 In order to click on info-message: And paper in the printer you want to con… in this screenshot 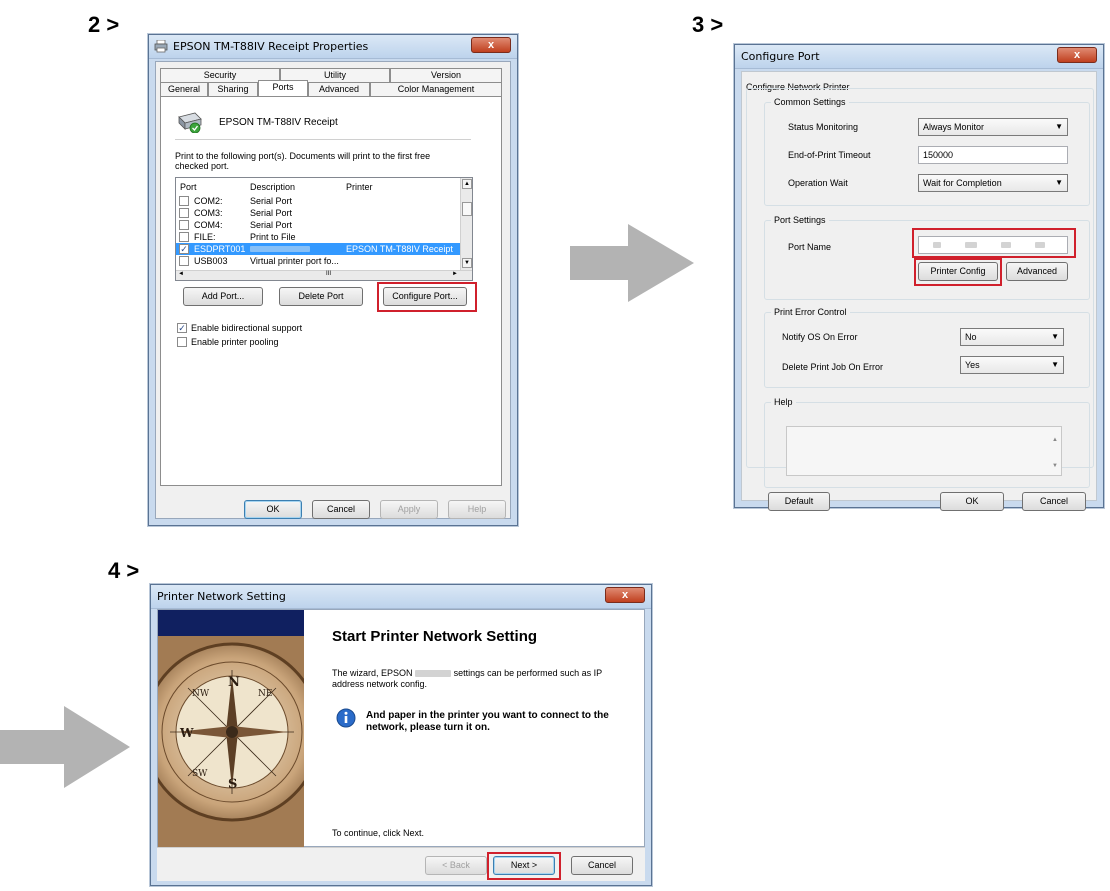, I will do `click(487, 721)`.